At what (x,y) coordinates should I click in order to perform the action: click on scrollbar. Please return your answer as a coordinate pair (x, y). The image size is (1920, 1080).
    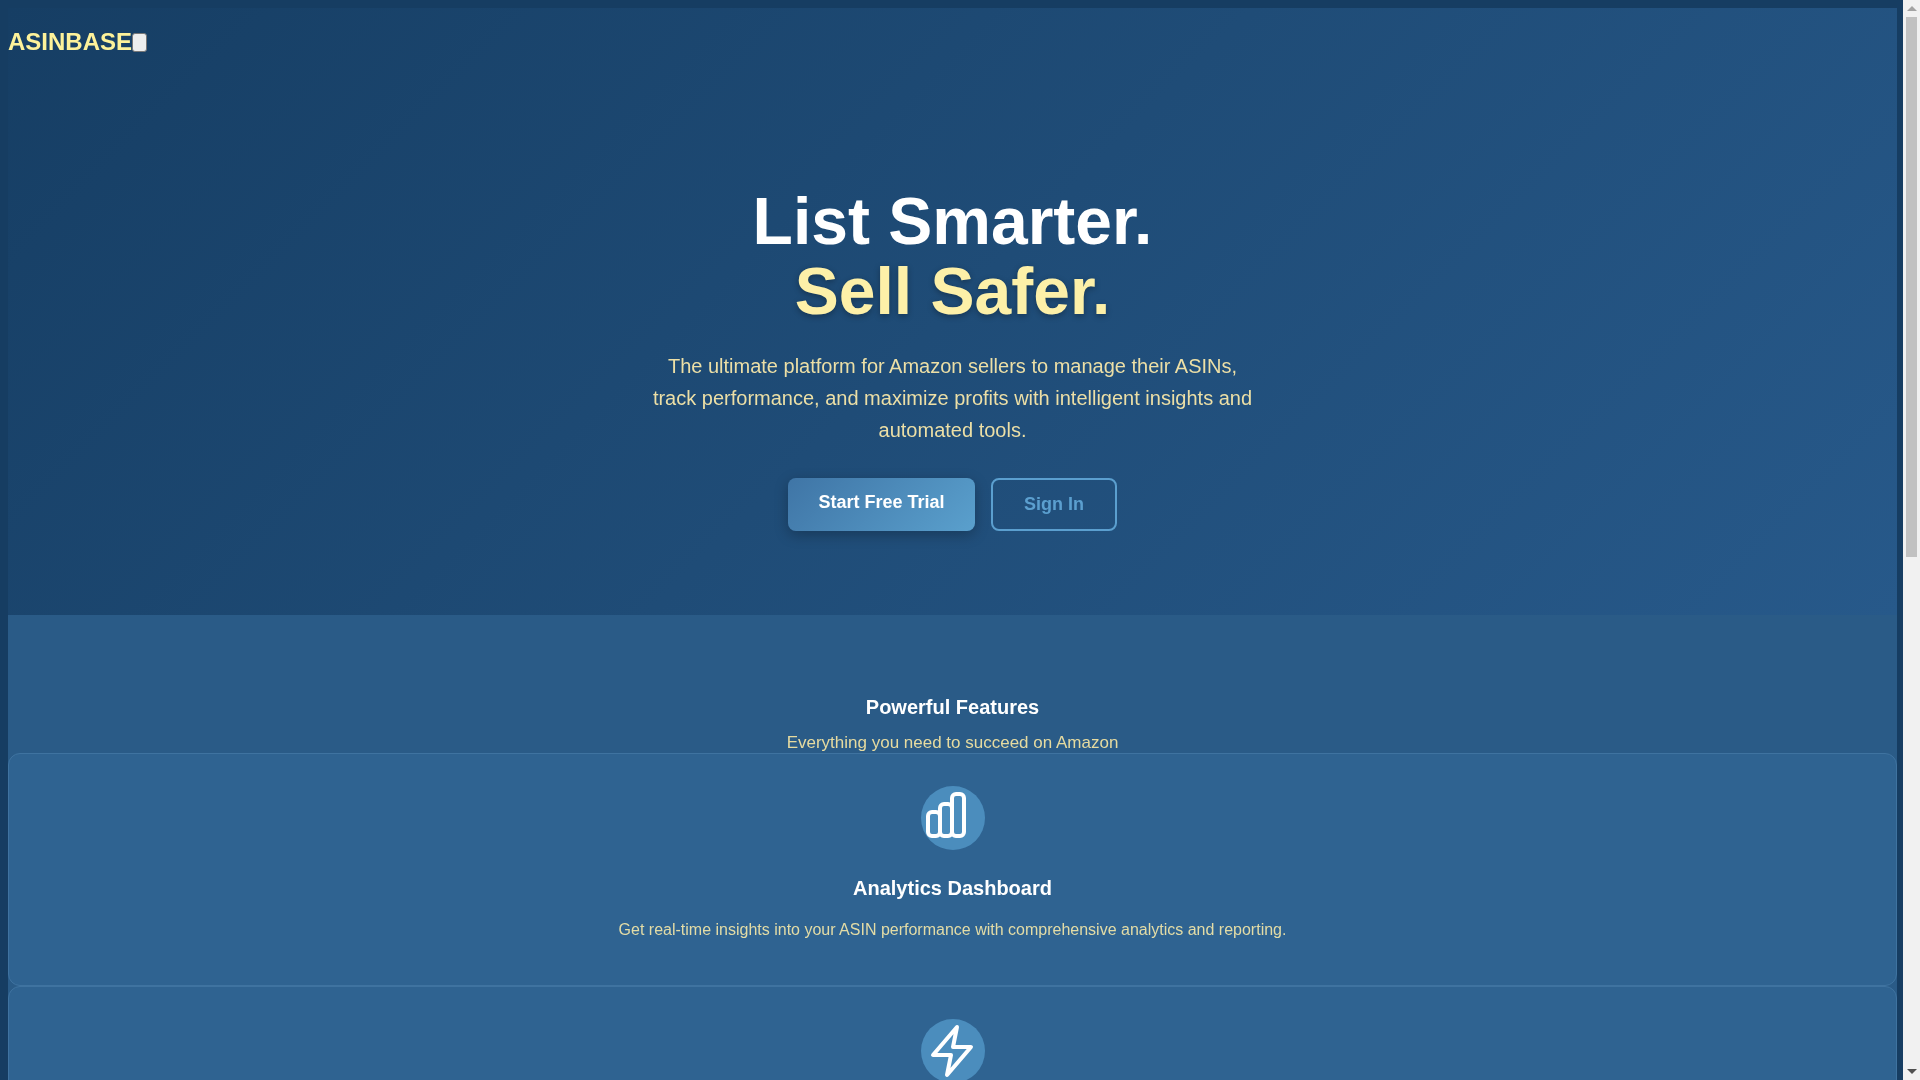
    Looking at the image, I should click on (1911, 540).